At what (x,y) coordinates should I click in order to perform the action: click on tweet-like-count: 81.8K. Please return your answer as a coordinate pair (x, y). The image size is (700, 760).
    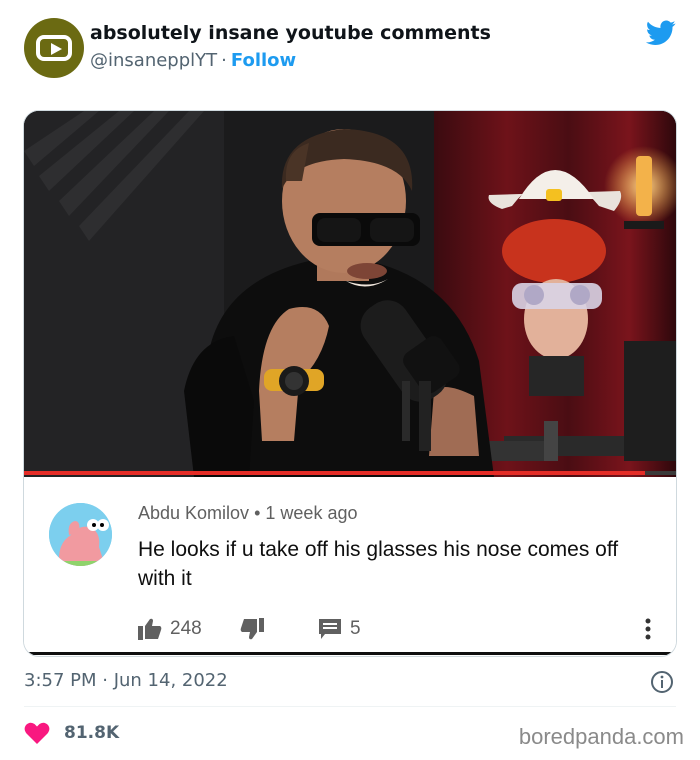
    Looking at the image, I should click on (92, 733).